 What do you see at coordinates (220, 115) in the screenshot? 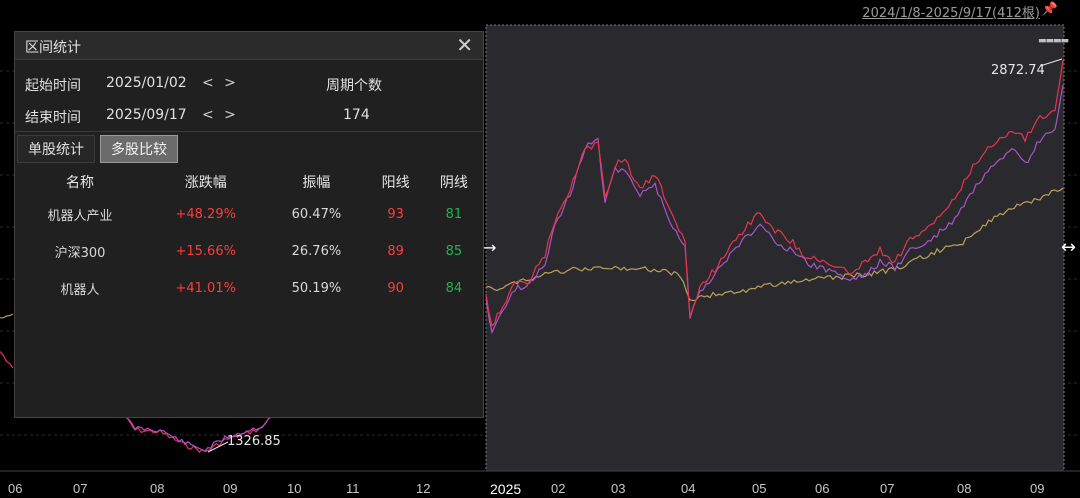
I see `end-nav-arrows: < >` at bounding box center [220, 115].